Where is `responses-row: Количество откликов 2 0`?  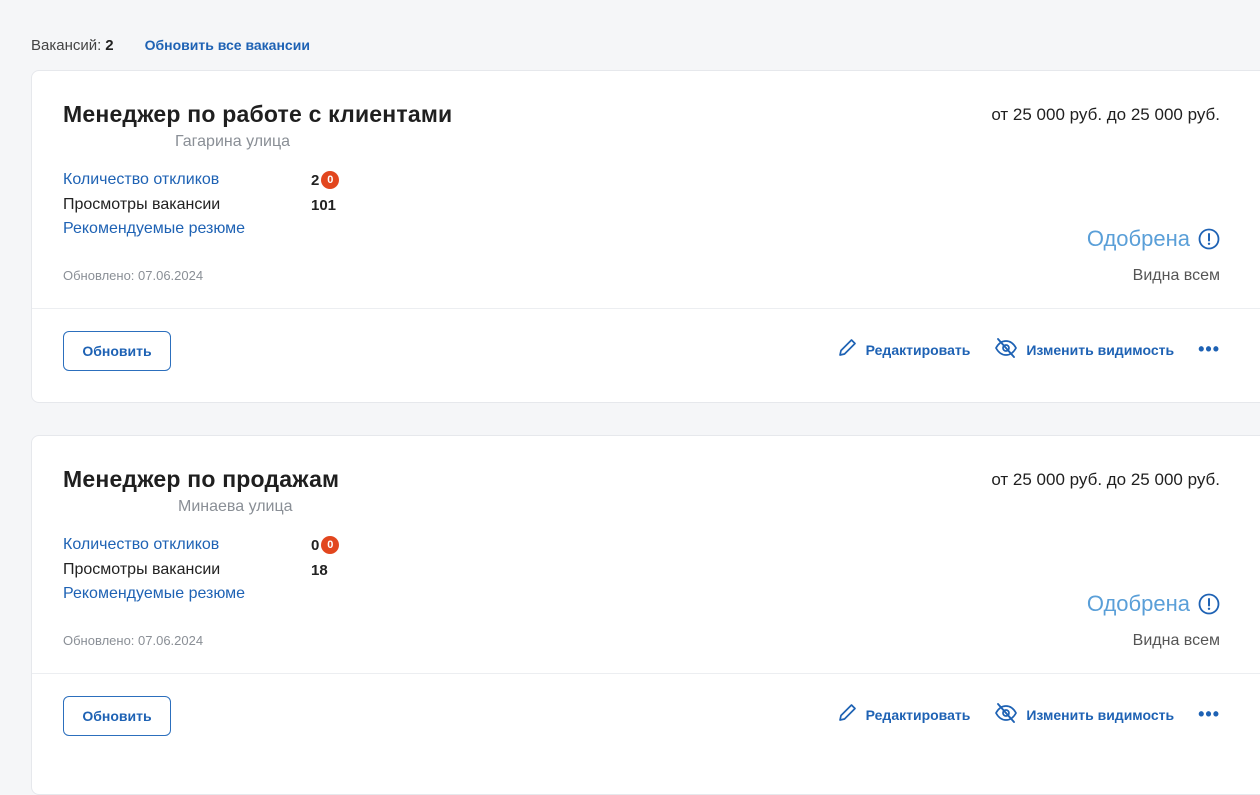 responses-row: Количество откликов 2 0 is located at coordinates (201, 180).